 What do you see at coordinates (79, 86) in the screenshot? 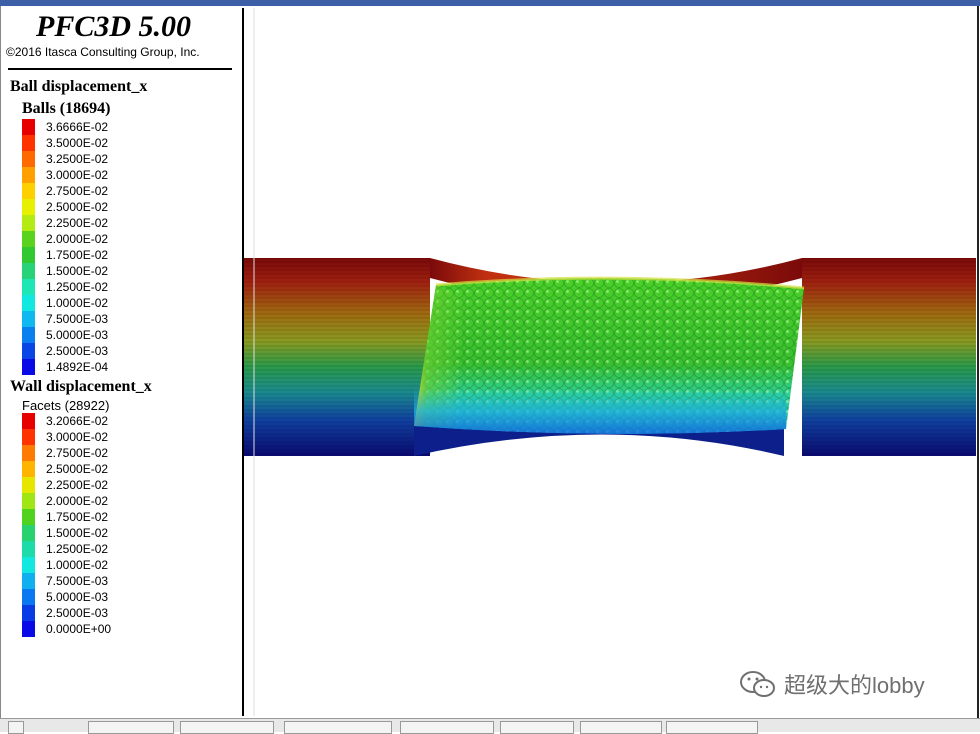
I see `ball-legend-title: Ball displacement_x` at bounding box center [79, 86].